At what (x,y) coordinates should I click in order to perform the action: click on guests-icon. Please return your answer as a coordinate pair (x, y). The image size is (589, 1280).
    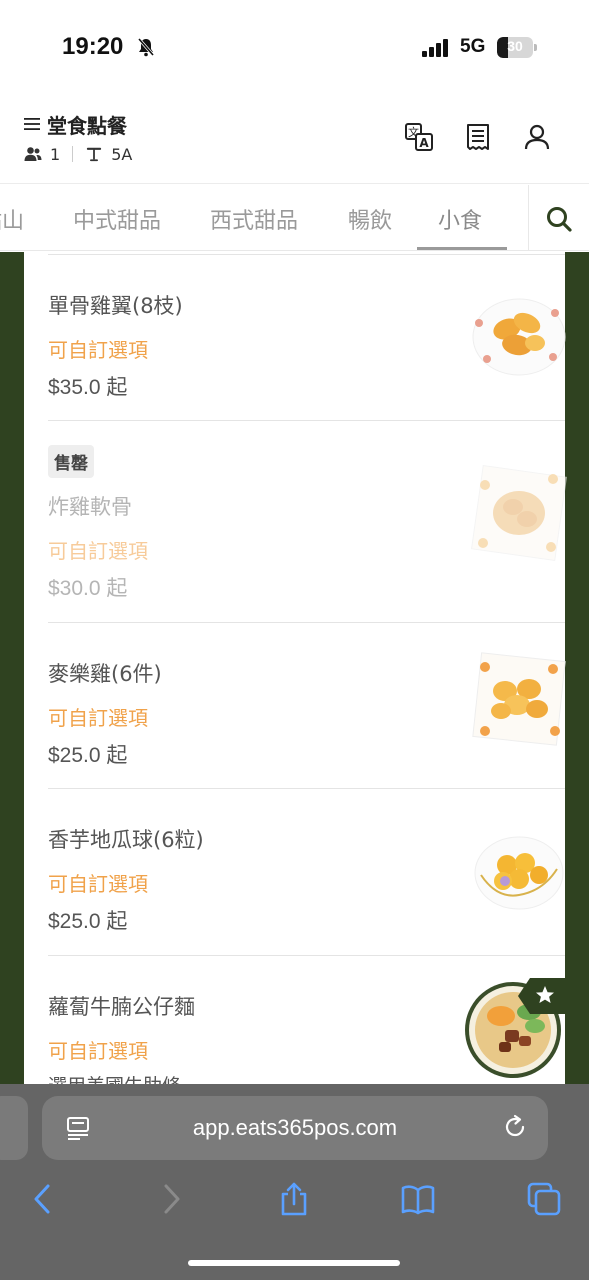
    Looking at the image, I should click on (33, 154).